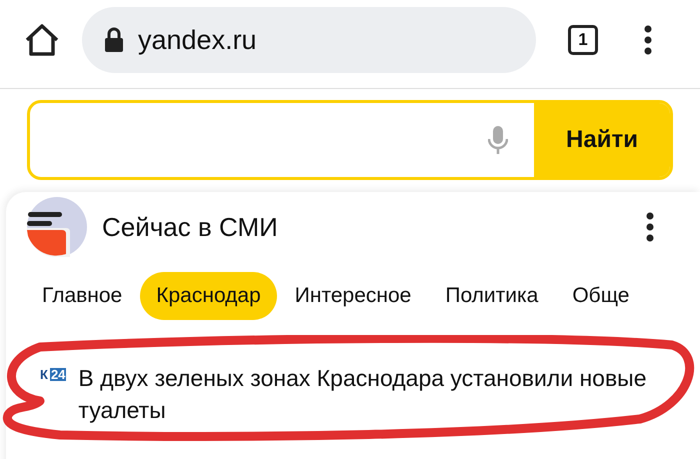 The width and height of the screenshot is (700, 459). I want to click on menu-icon, so click(648, 40).